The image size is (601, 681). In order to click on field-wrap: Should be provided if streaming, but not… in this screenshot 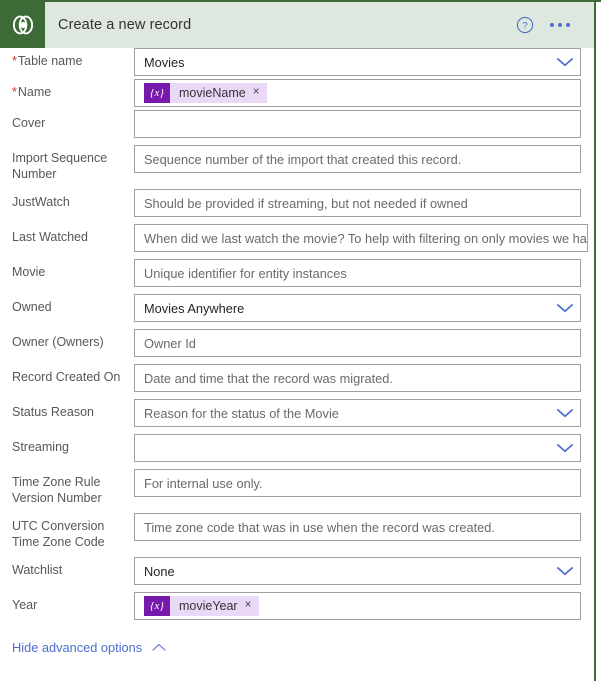, I will do `click(364, 203)`.